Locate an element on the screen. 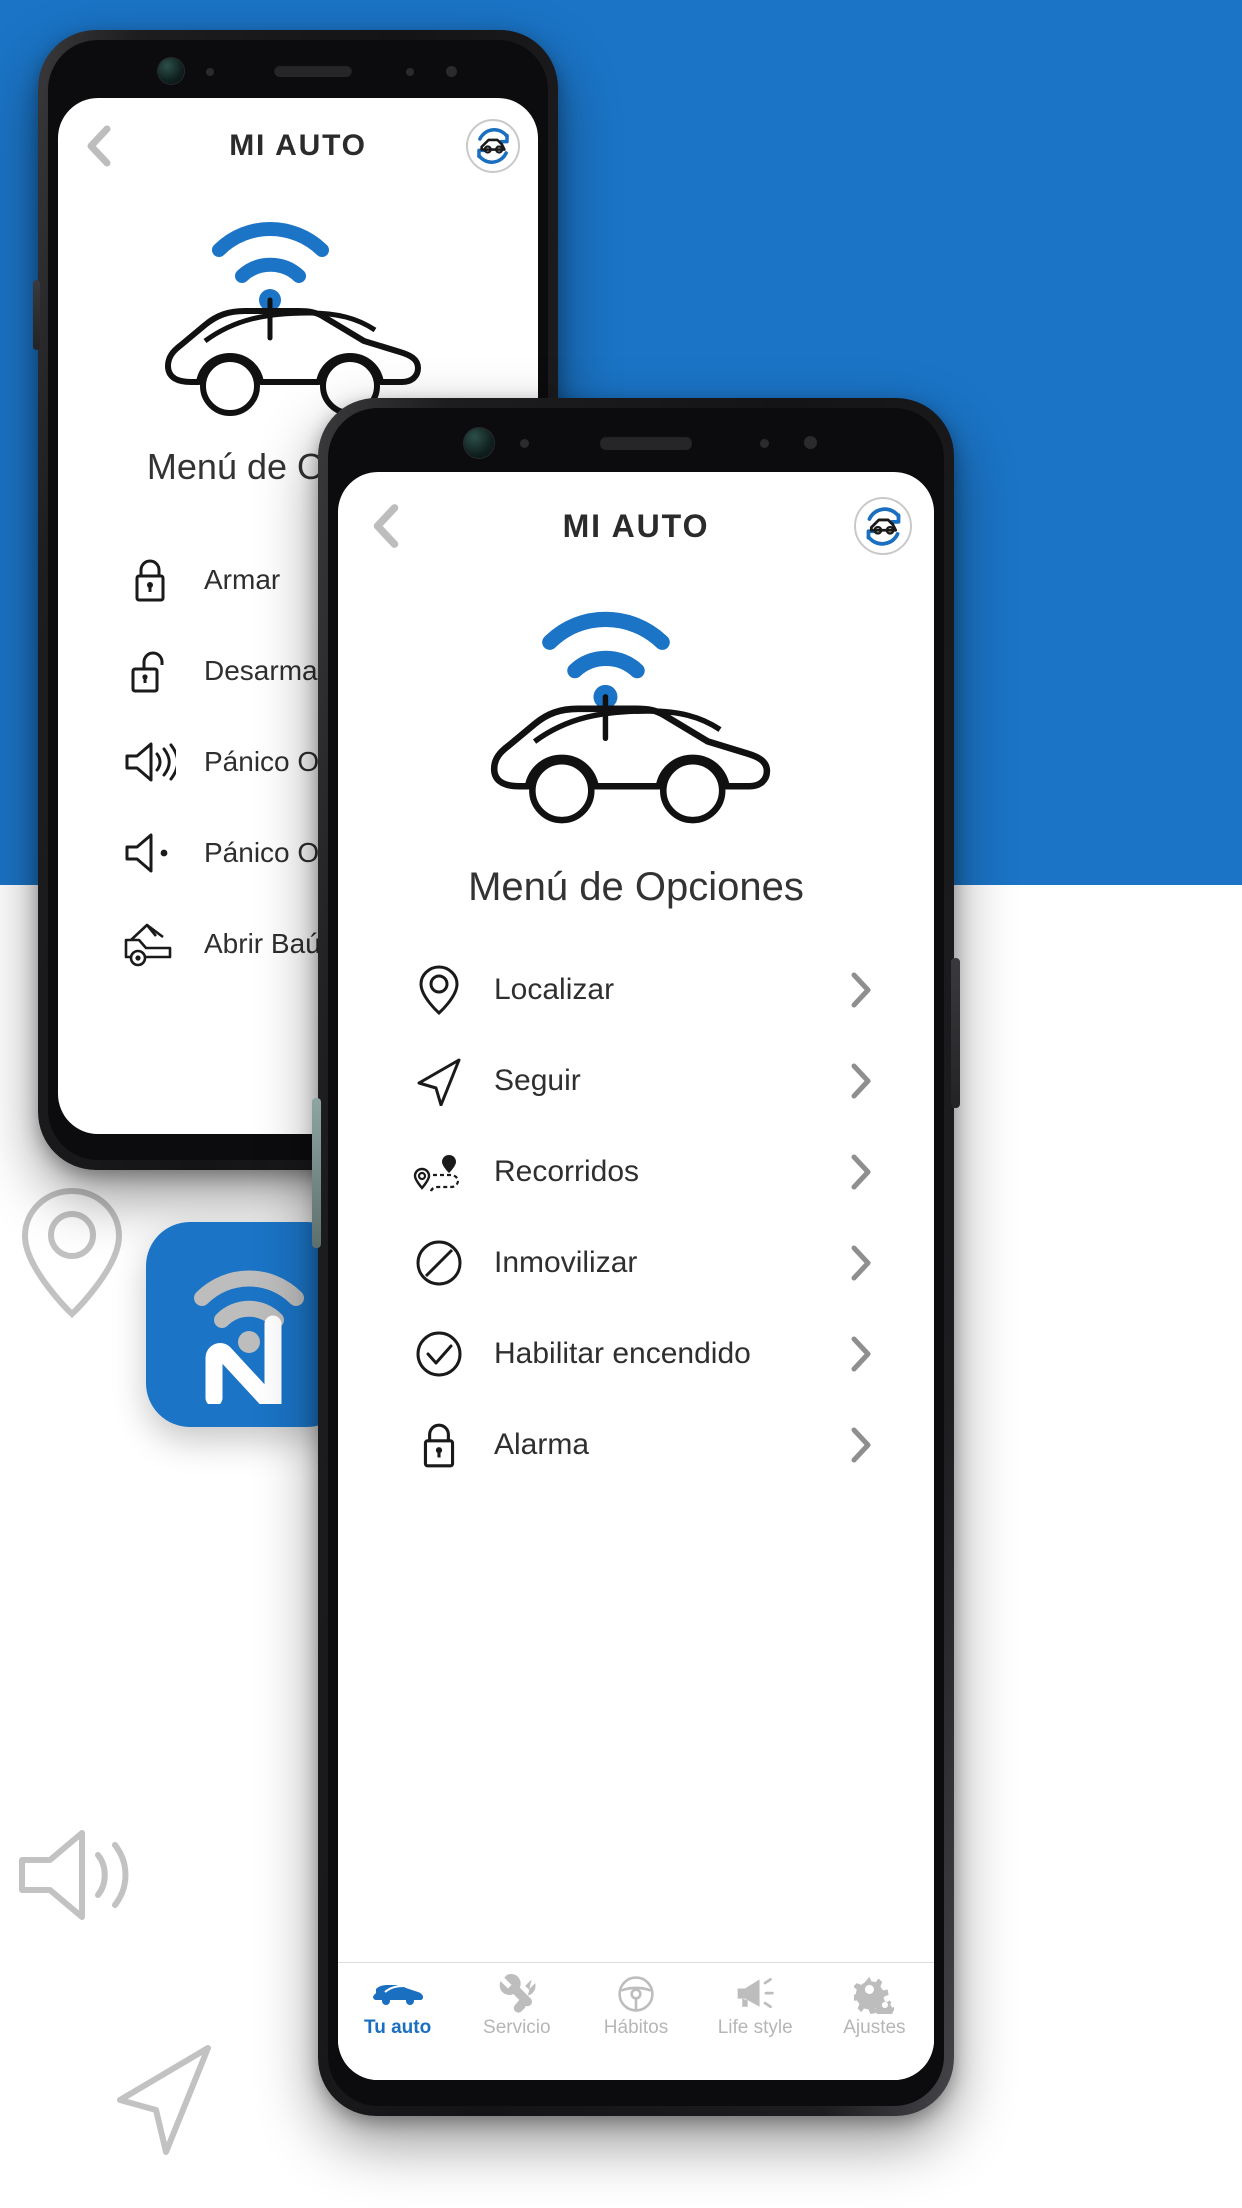  menu-item-habilitar-encendido: Habilitar encendido is located at coordinates (636, 1353).